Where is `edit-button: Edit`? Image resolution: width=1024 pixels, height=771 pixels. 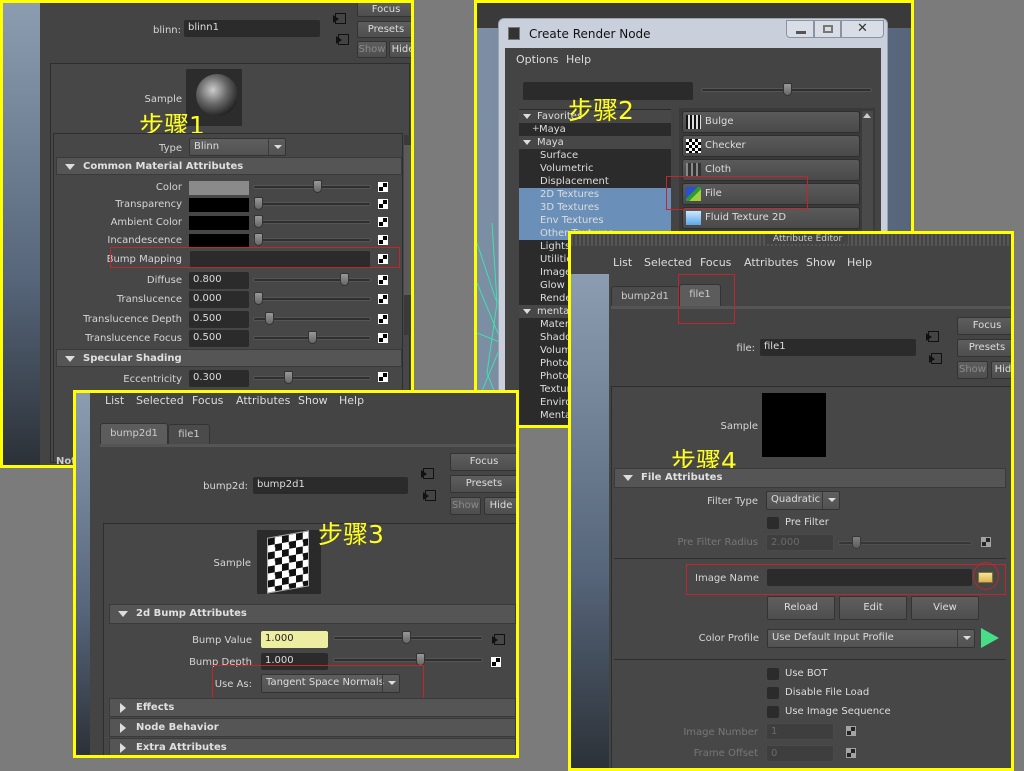
edit-button: Edit is located at coordinates (873, 608).